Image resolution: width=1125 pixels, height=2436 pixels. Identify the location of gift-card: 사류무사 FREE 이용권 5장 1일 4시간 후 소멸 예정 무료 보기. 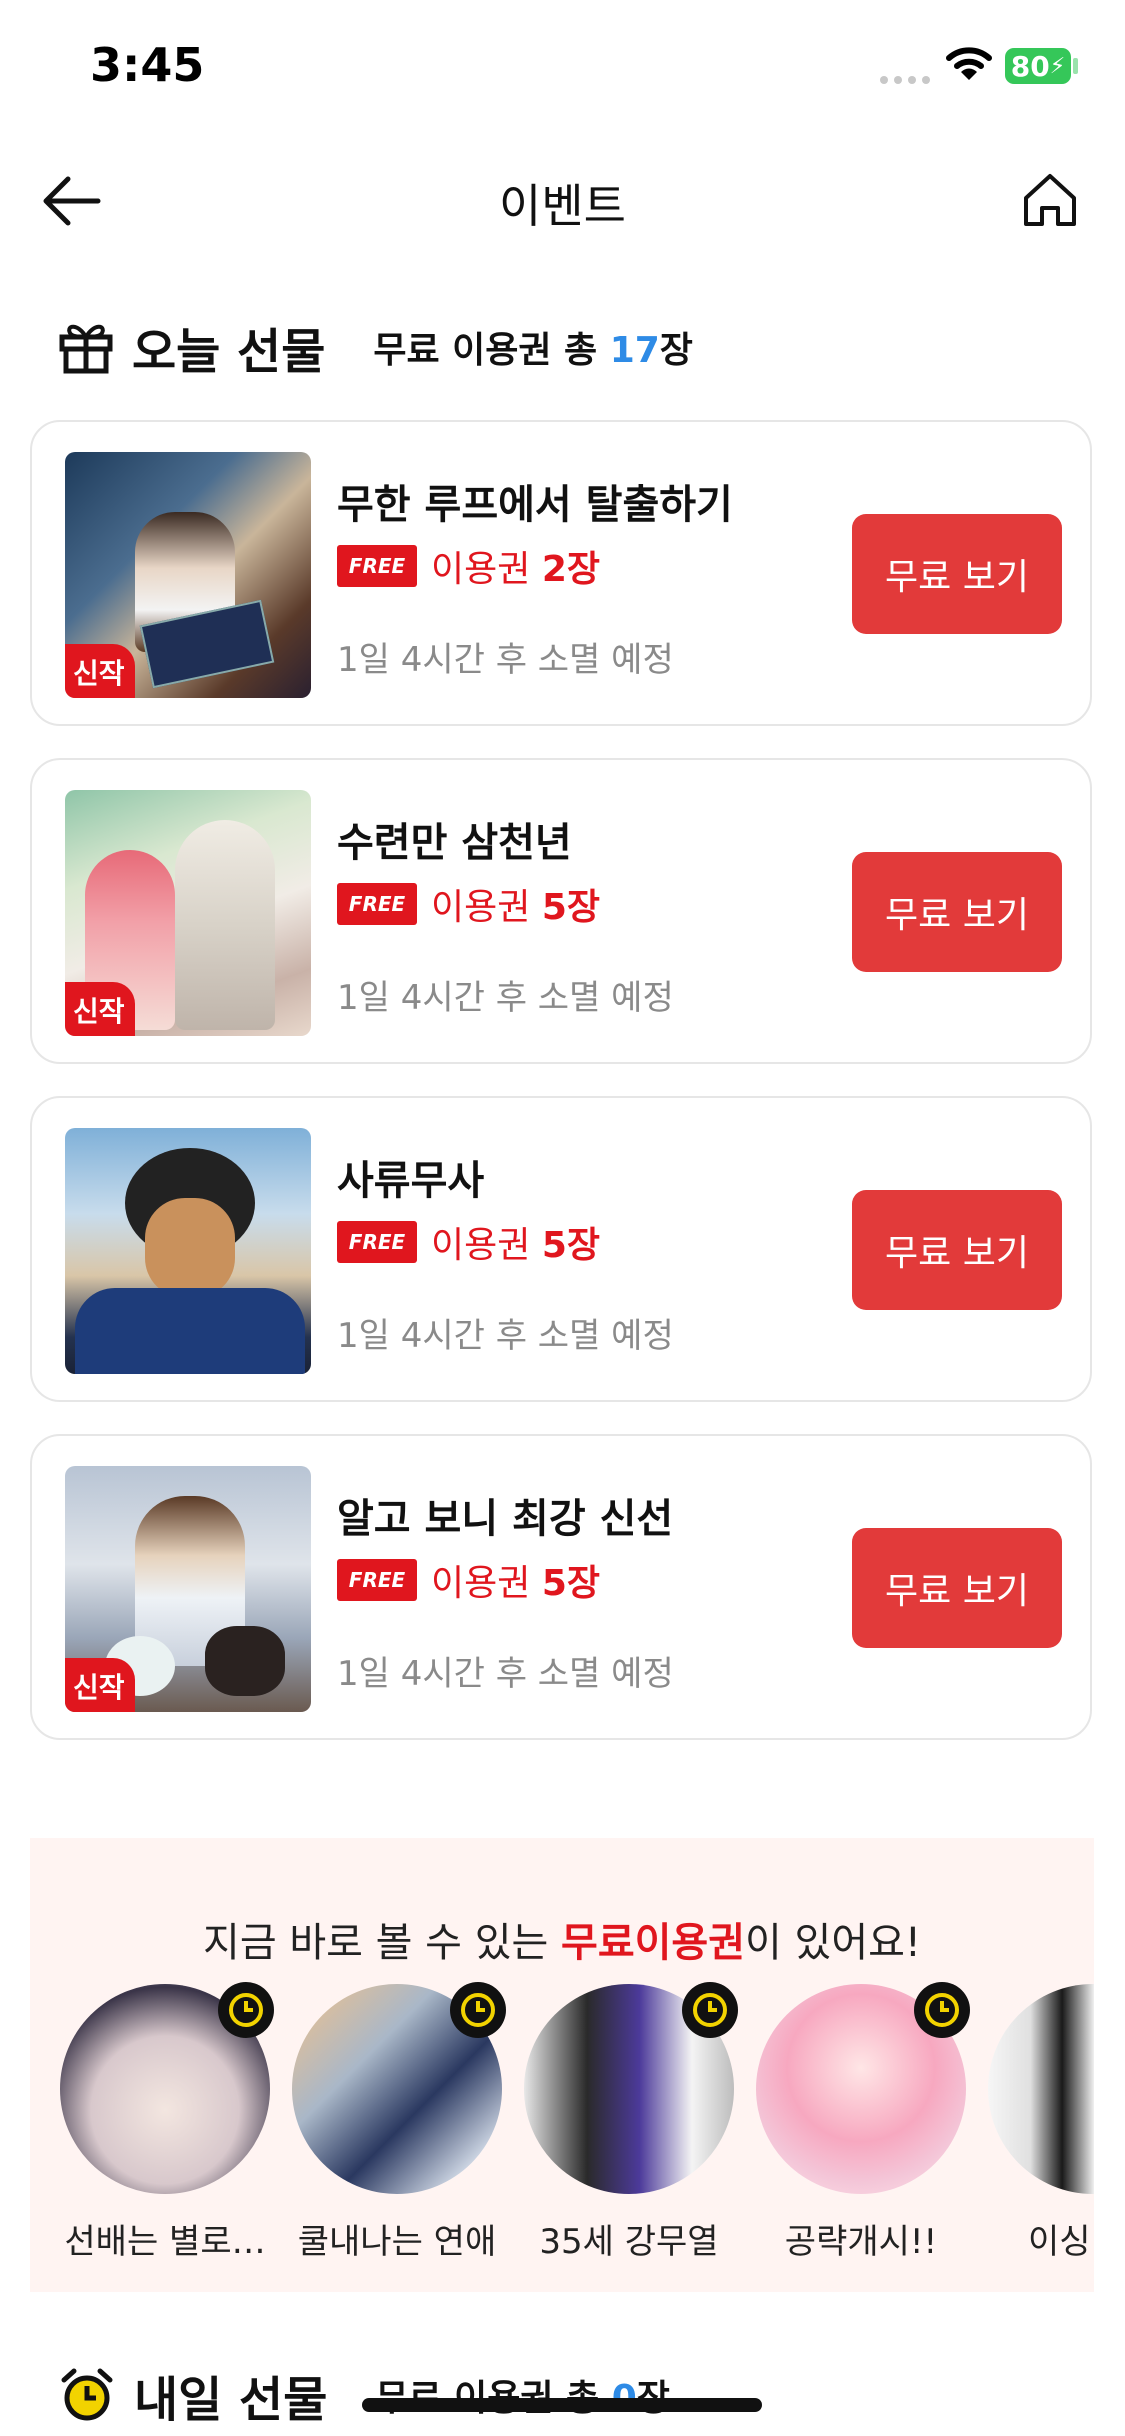
(561, 1249).